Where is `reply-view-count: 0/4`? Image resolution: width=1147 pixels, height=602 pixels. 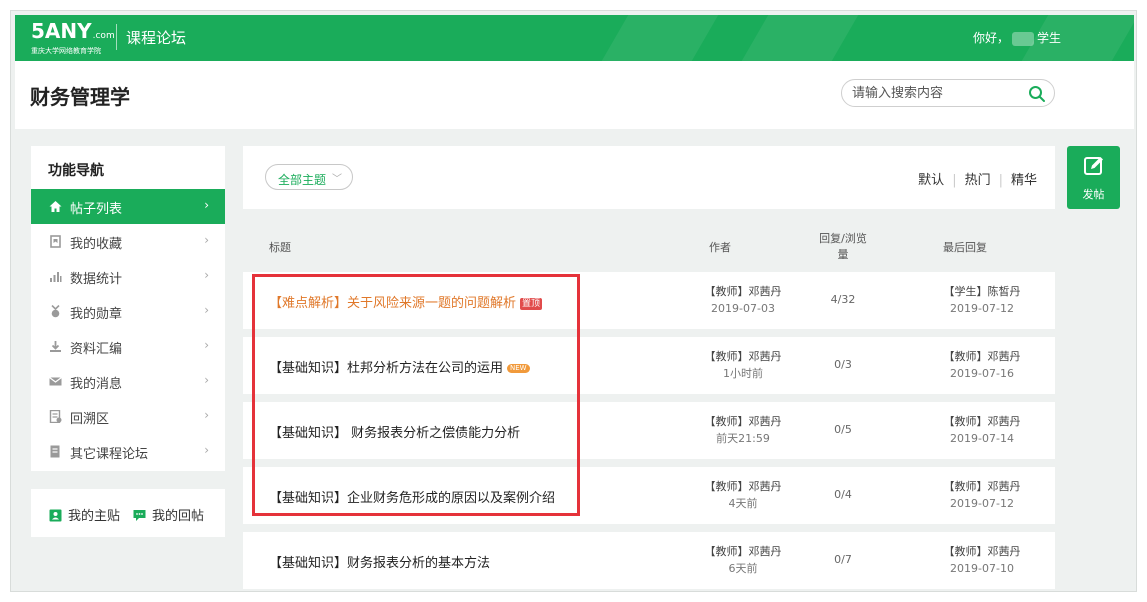
reply-view-count: 0/4 is located at coordinates (843, 494).